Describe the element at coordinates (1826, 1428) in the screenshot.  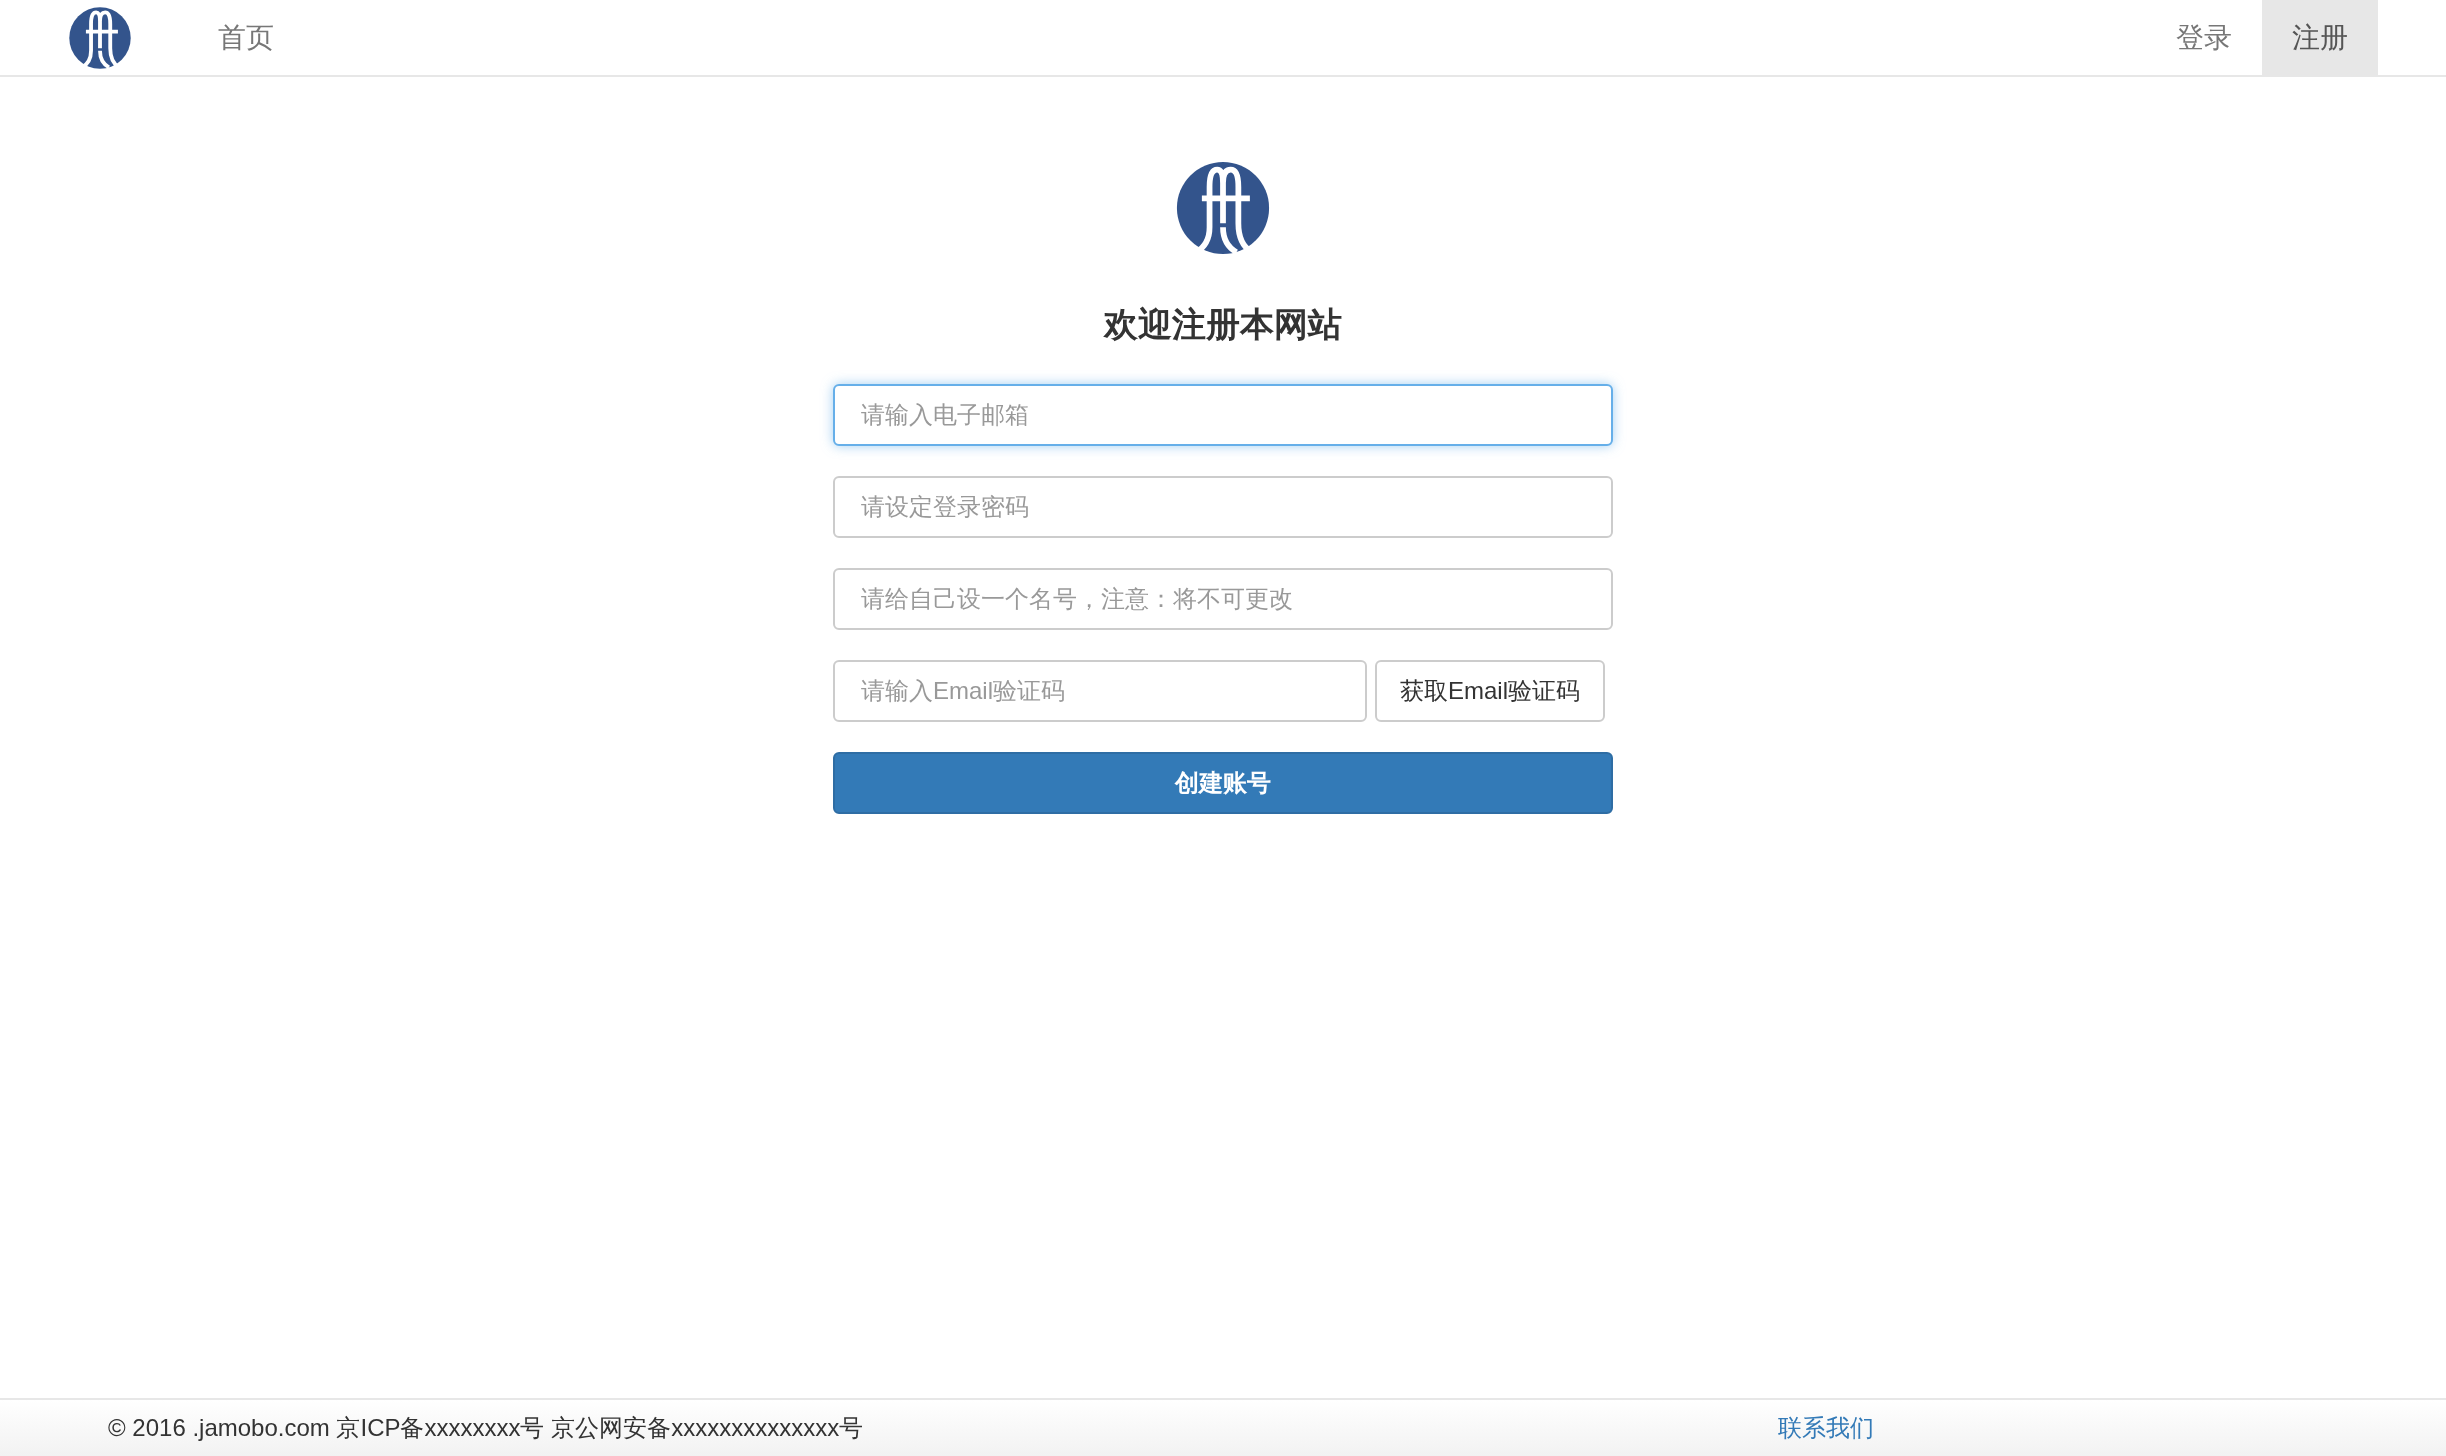
I see `contact-link: 联系我们` at that location.